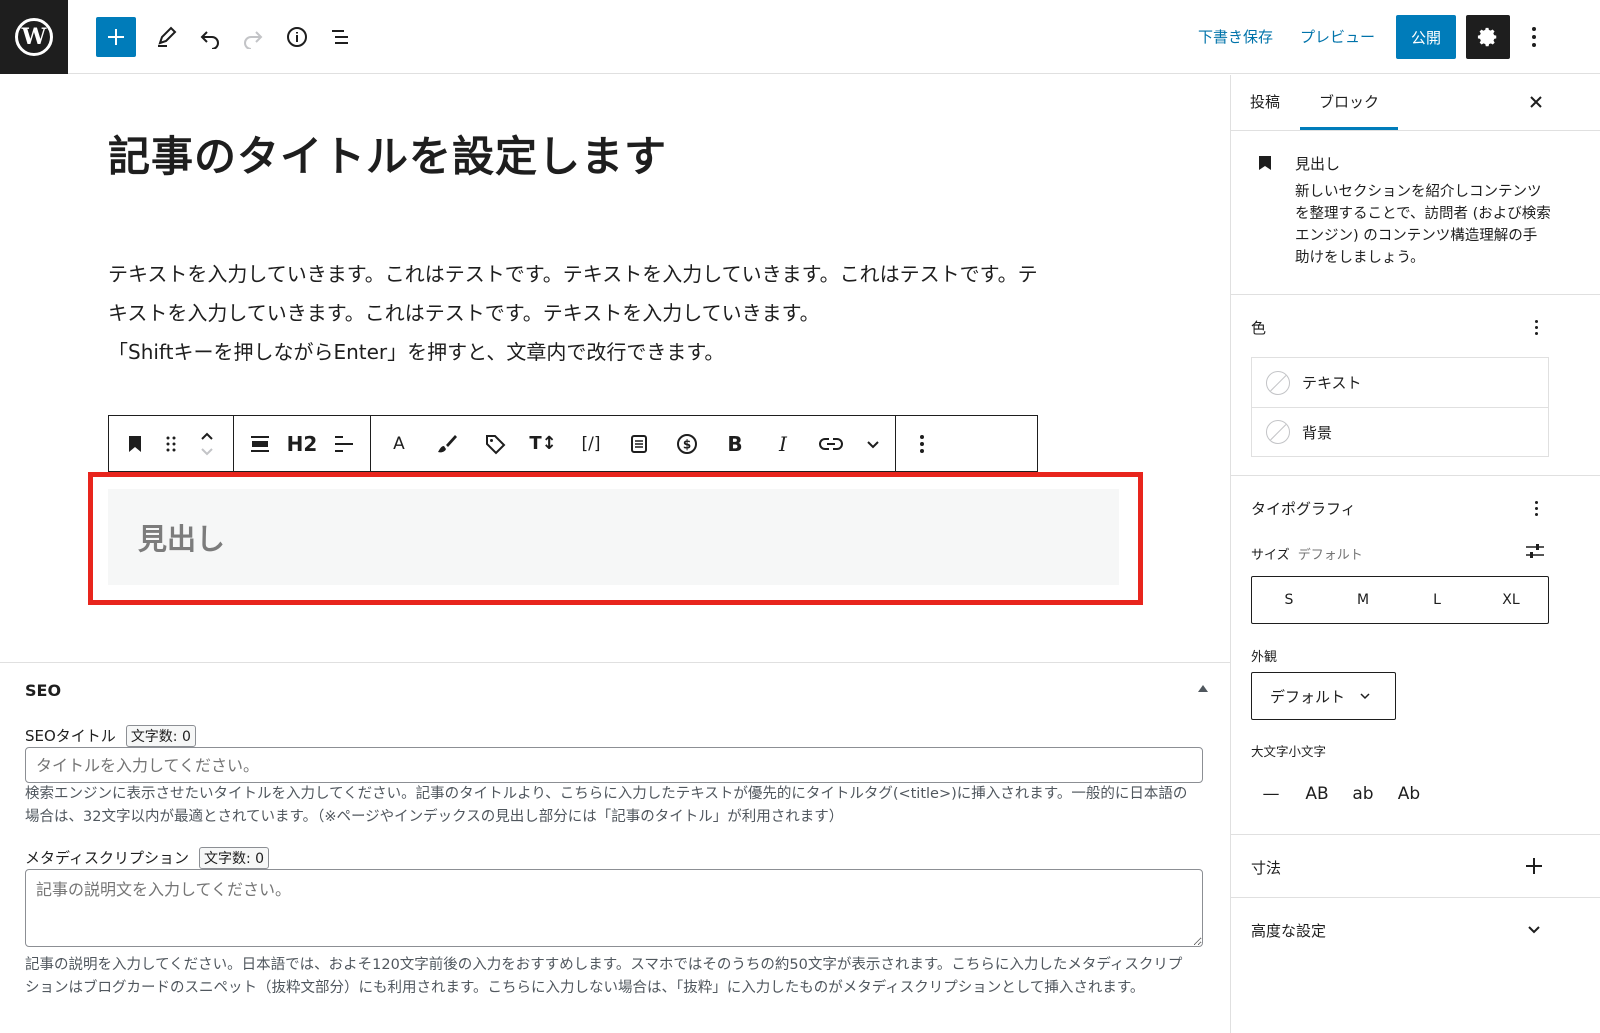 This screenshot has height=1033, width=1600. Describe the element at coordinates (234, 858) in the screenshot. I see `meta-description-char-count: 文字数: 0` at that location.